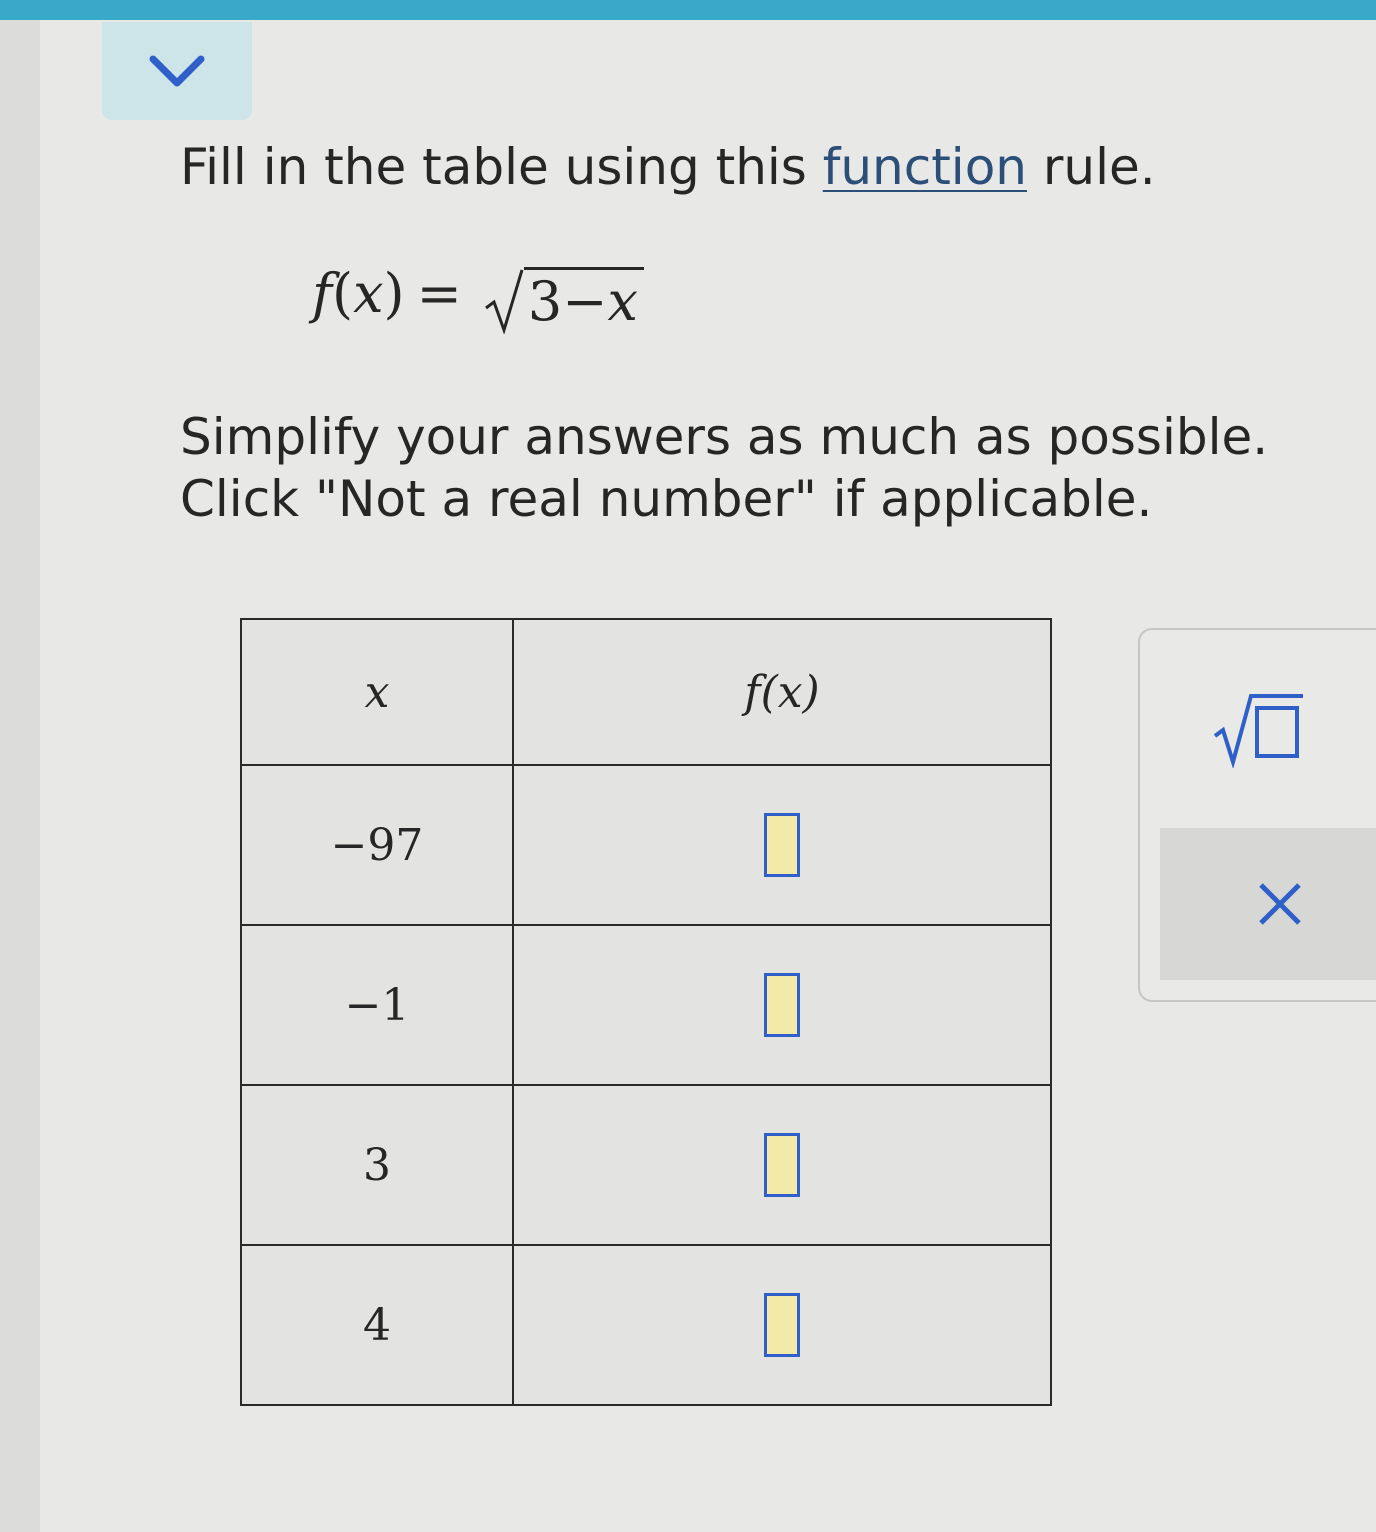 The height and width of the screenshot is (1532, 1376). Describe the element at coordinates (368, 293) in the screenshot. I see `formula-variable: x` at that location.